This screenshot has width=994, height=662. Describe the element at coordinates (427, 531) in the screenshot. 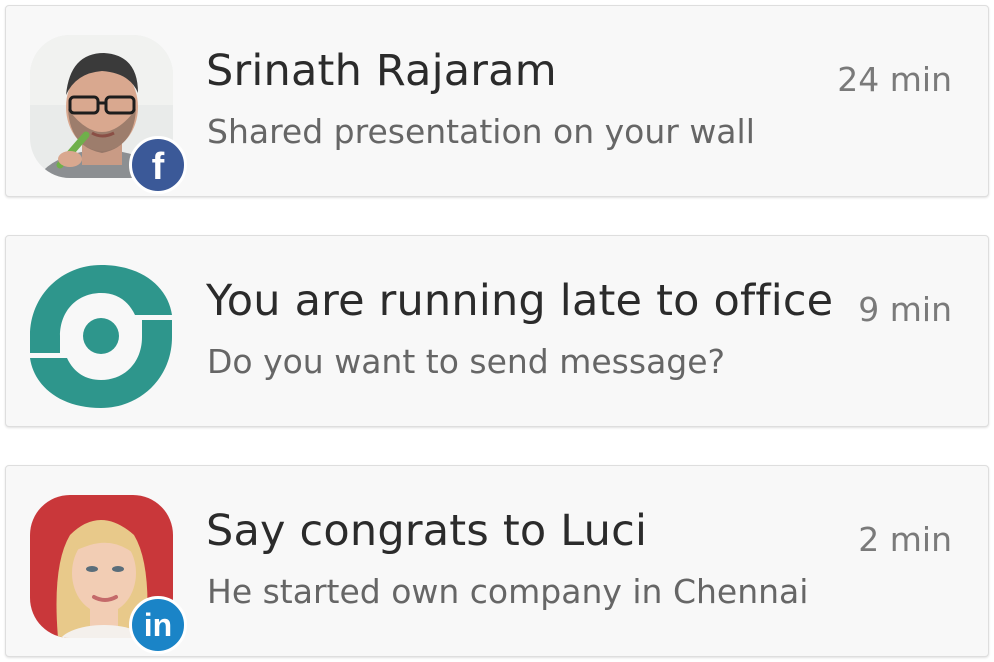

I see `notification-title: Say congrats to Luci` at that location.